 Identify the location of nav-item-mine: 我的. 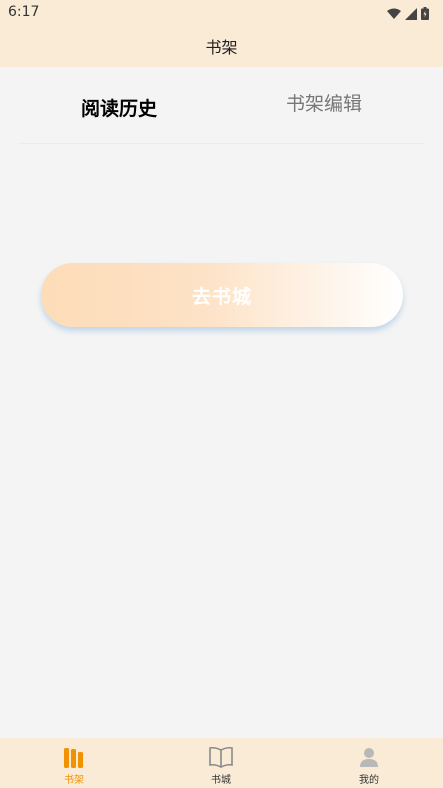
(369, 763).